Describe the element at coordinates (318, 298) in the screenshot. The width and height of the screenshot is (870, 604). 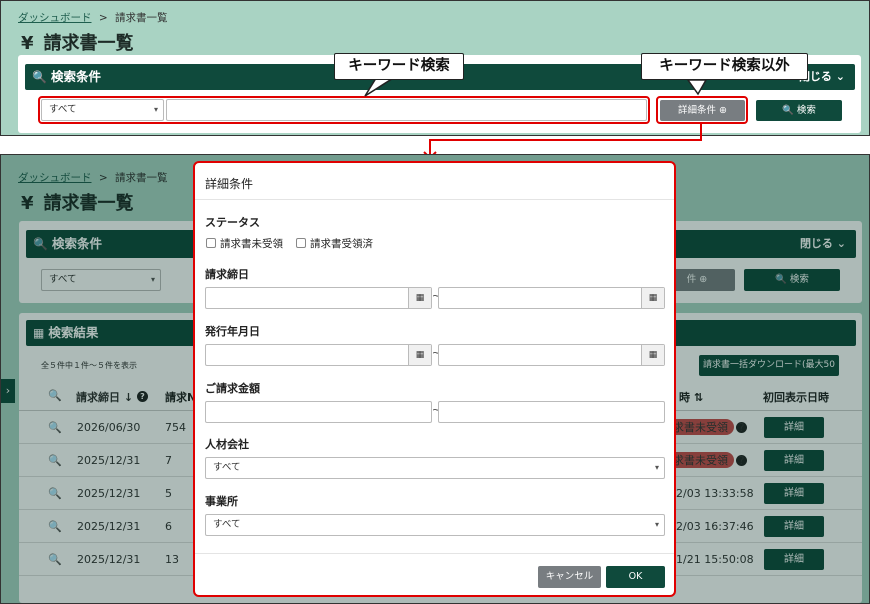
I see `closing-date-from: ▦` at that location.